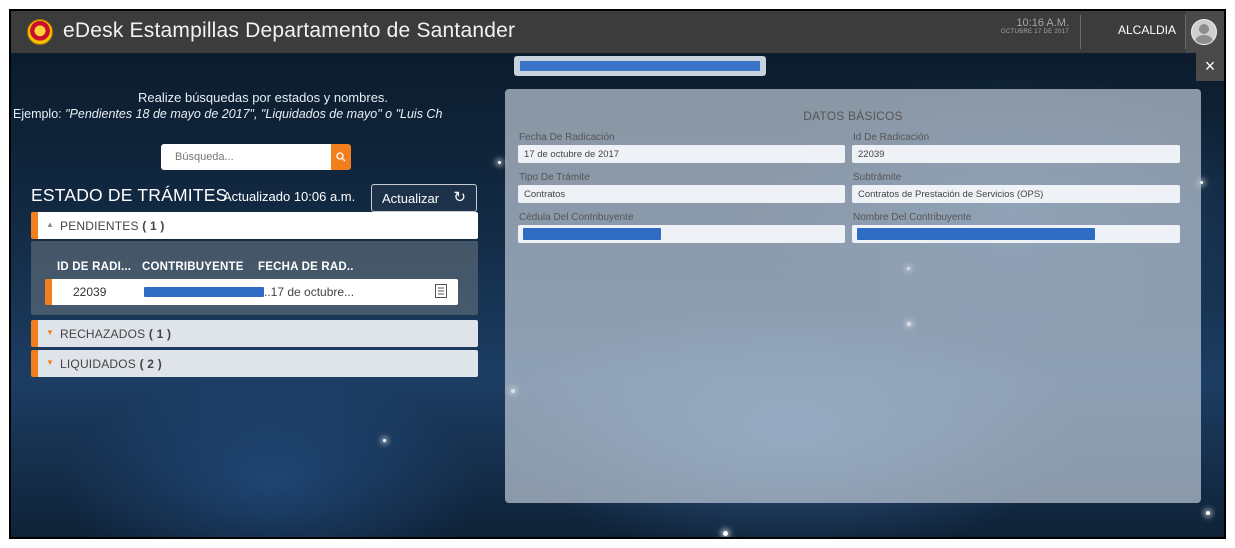  I want to click on fecha-radicacion-field: 17 de octubre de 2017, so click(681, 154).